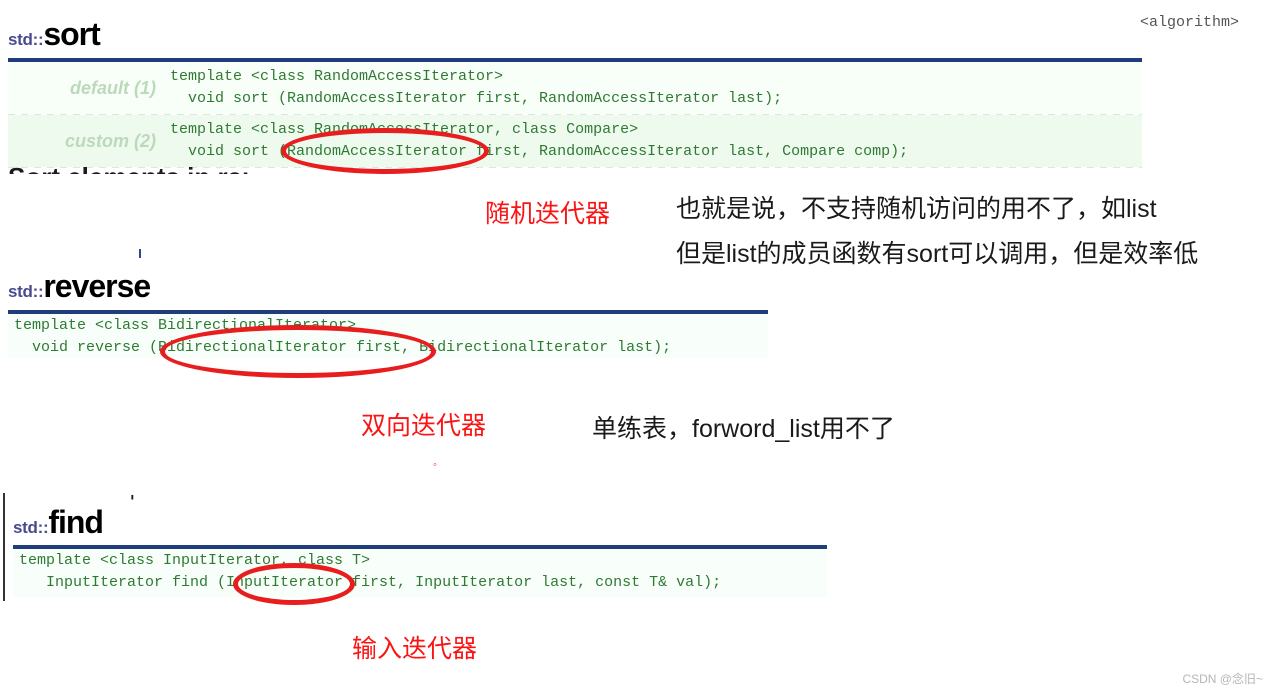  What do you see at coordinates (135, 496) in the screenshot?
I see `find-clipped-artifact: ˈ` at bounding box center [135, 496].